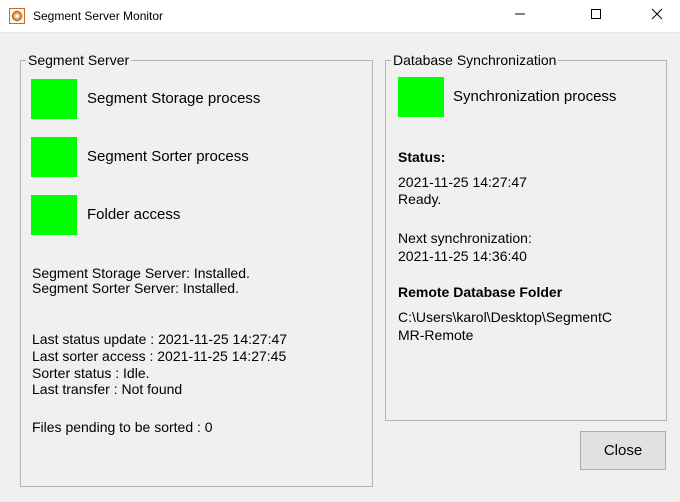 Image resolution: width=680 pixels, height=502 pixels. I want to click on window-close-button, so click(657, 16).